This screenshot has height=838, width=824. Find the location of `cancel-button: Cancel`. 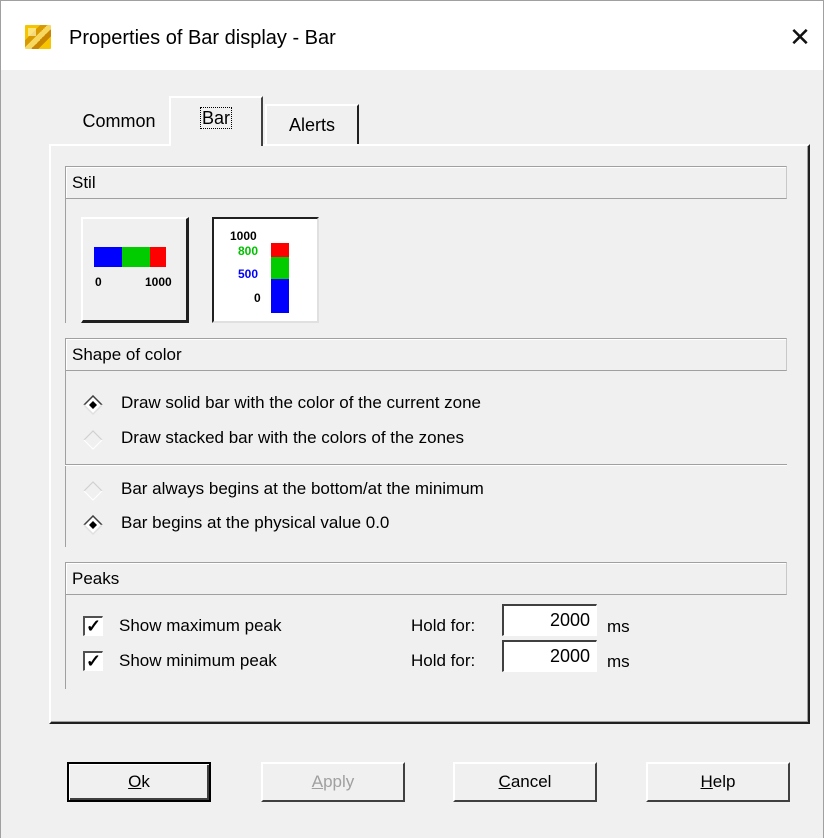

cancel-button: Cancel is located at coordinates (525, 782).